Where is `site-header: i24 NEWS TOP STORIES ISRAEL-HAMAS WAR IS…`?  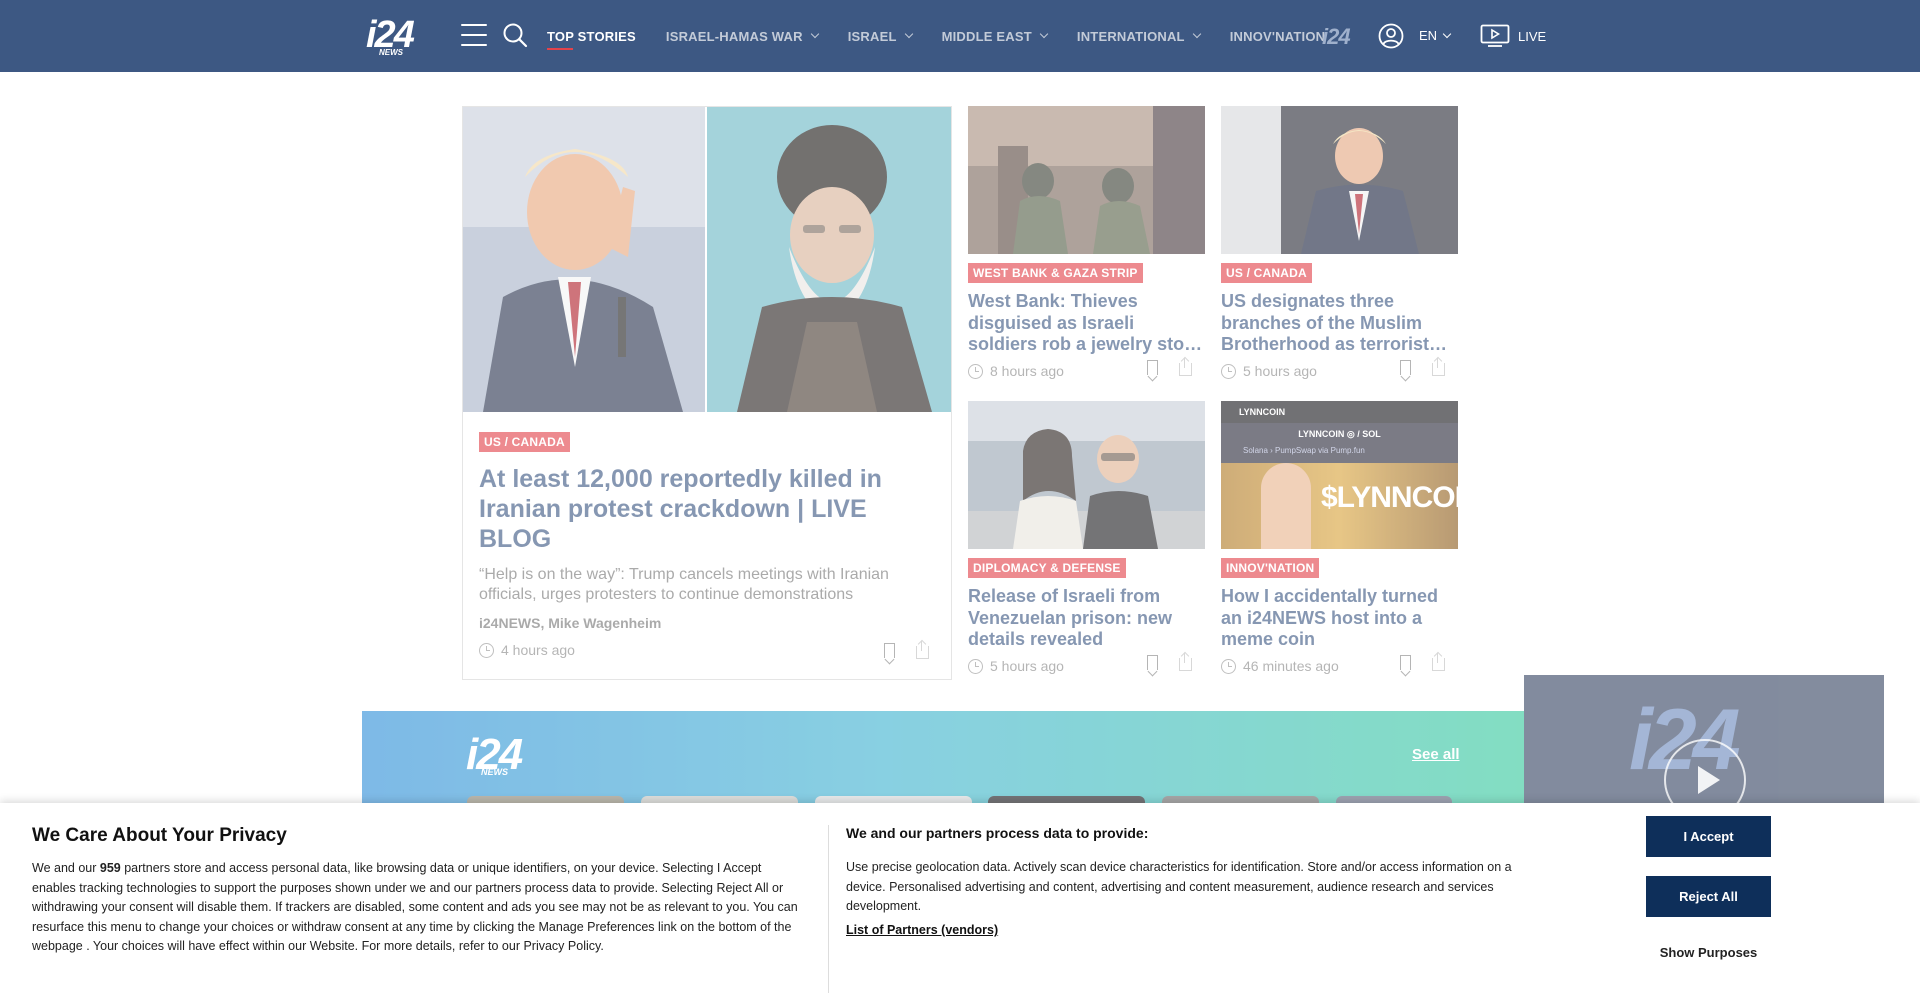 site-header: i24 NEWS TOP STORIES ISRAEL-HAMAS WAR IS… is located at coordinates (960, 36).